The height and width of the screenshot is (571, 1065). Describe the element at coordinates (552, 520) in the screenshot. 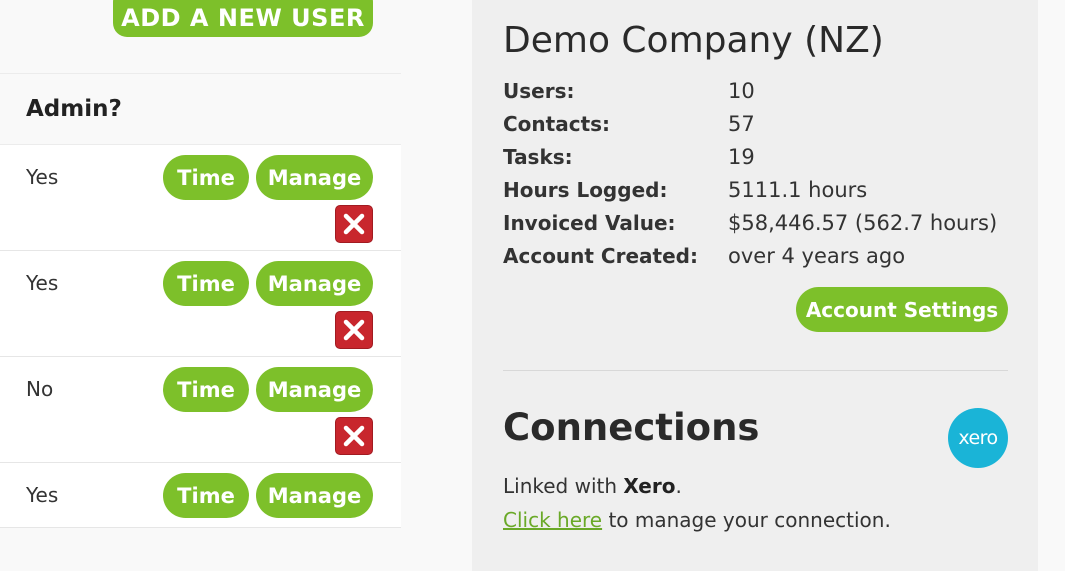

I see `manage-connection-link: Click here` at that location.